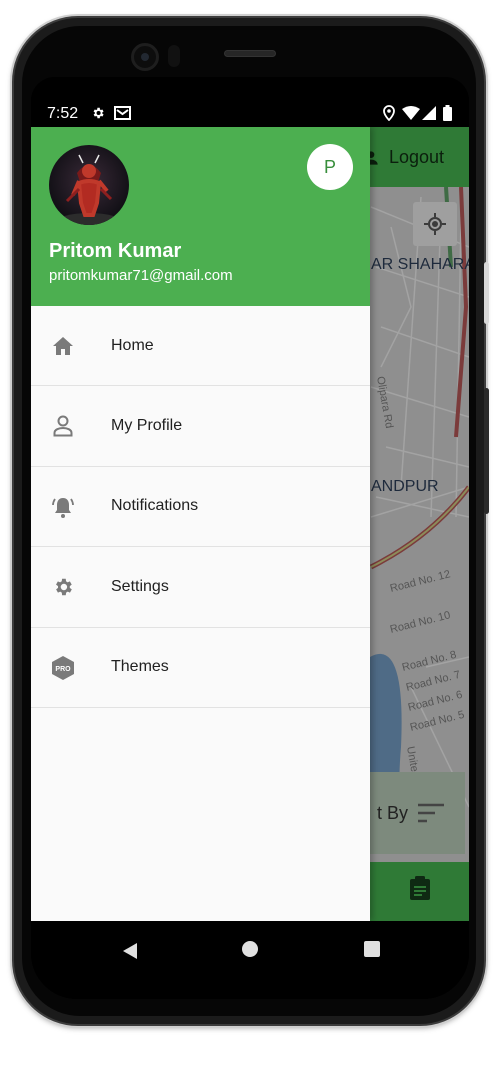 The width and height of the screenshot is (500, 1075). Describe the element at coordinates (250, 53) in the screenshot. I see `earpiece-speaker` at that location.